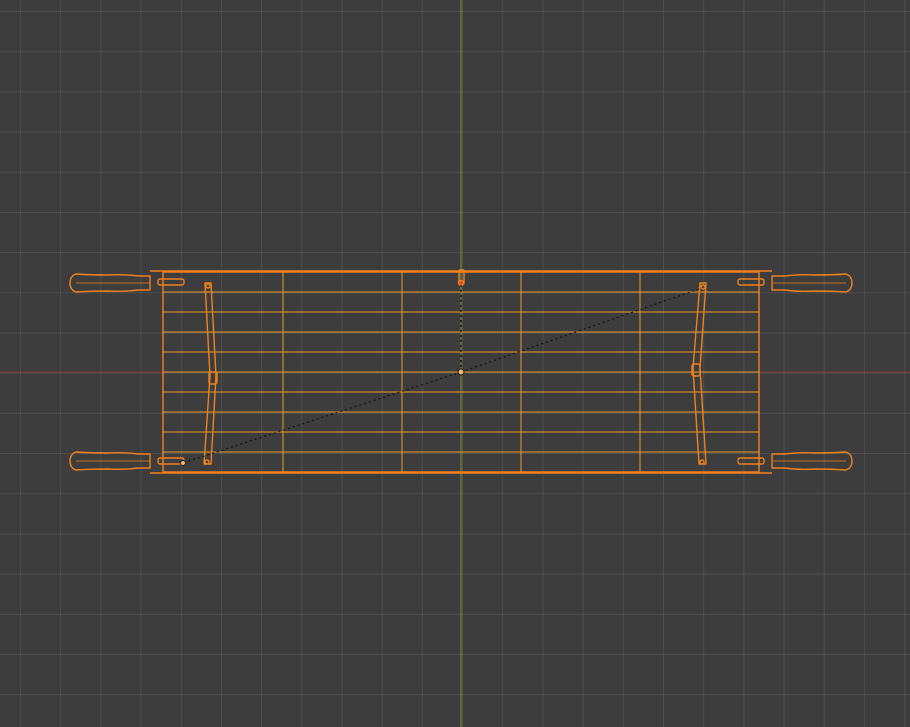 This screenshot has height=727, width=910. Describe the element at coordinates (751, 461) in the screenshot. I see `bracket-bottom-right` at that location.